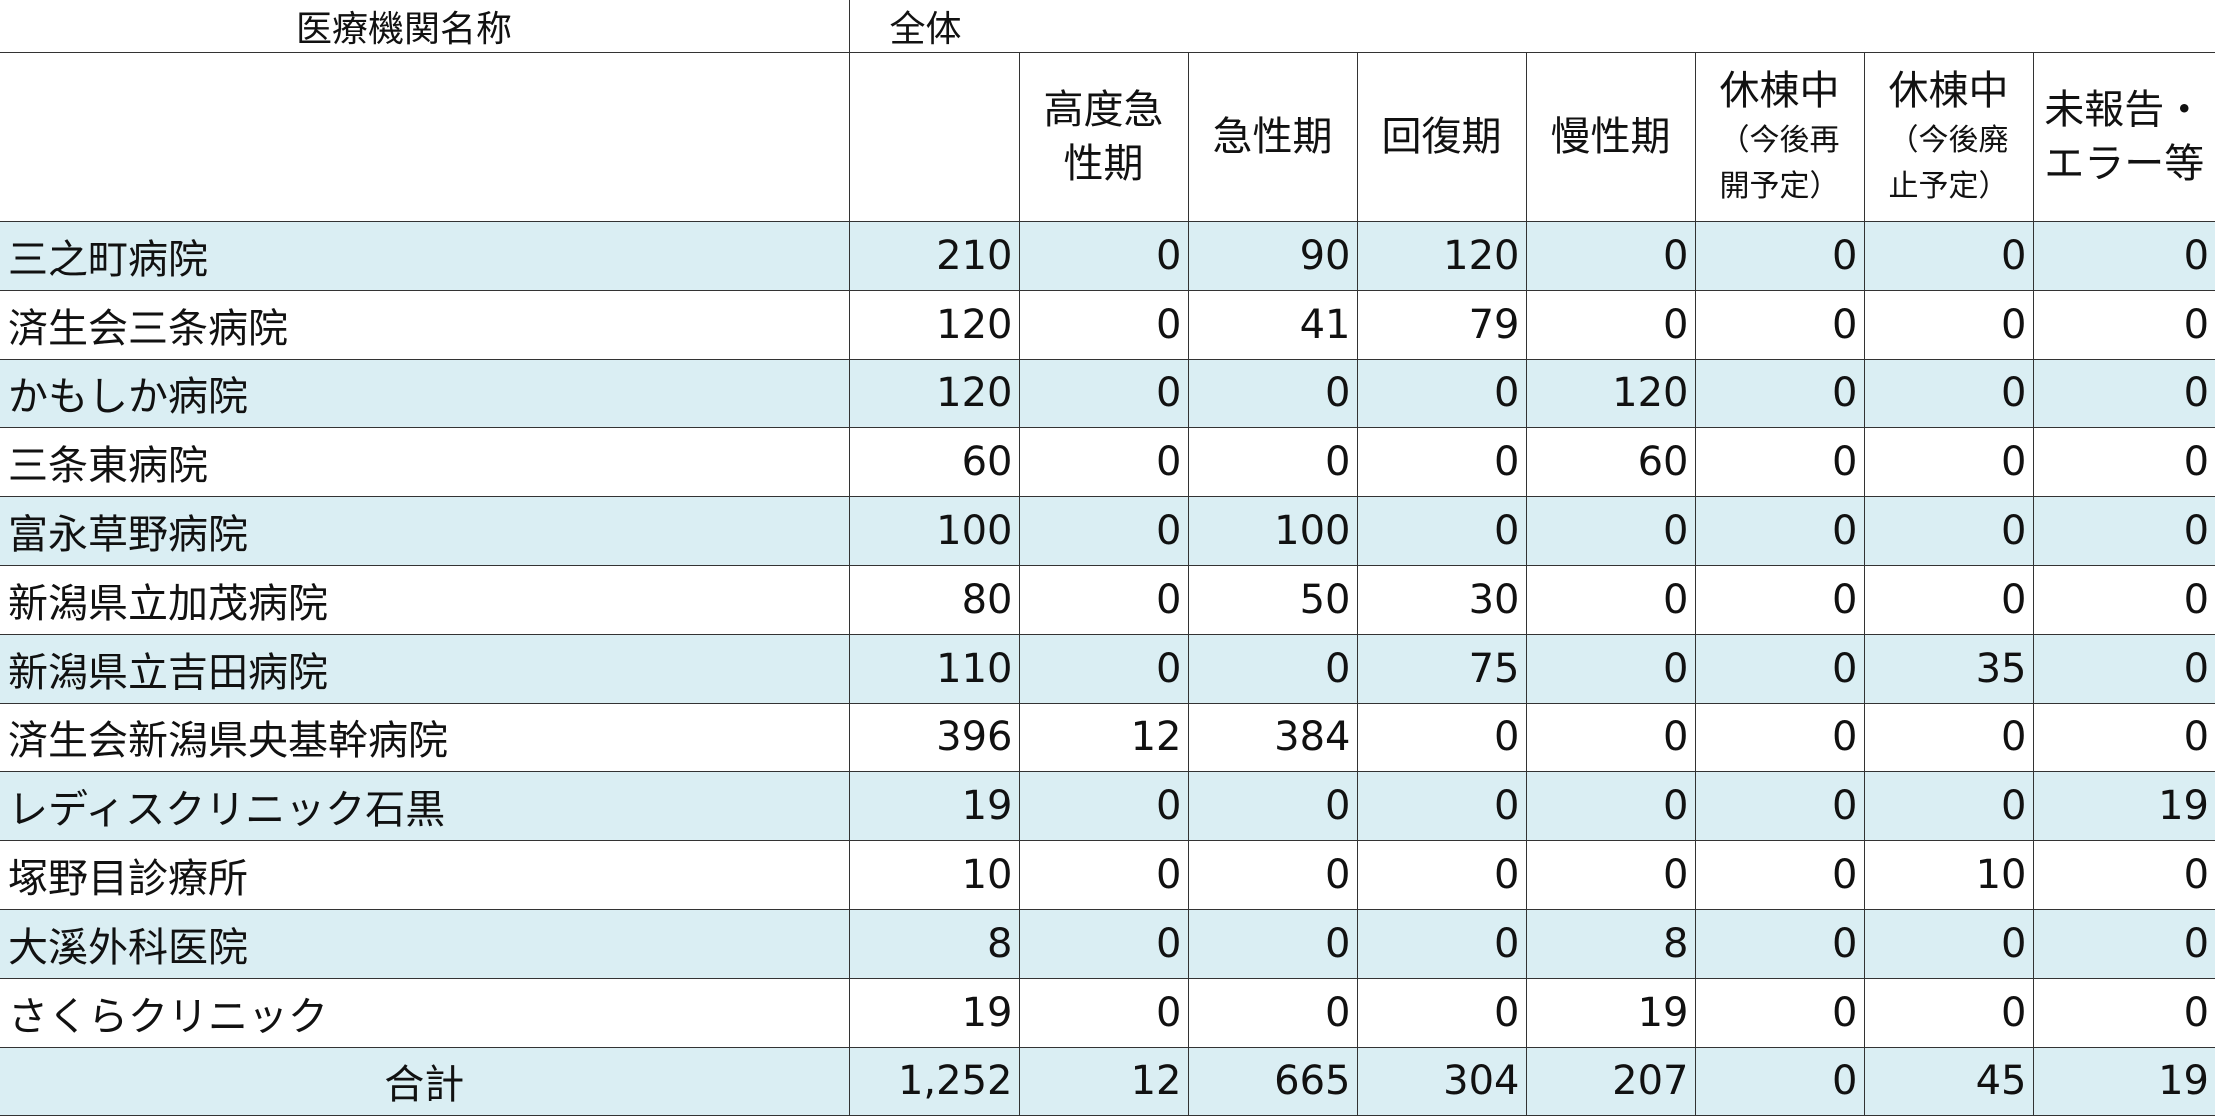  Describe the element at coordinates (424, 668) in the screenshot. I see `facility-name-cell: 新潟県立吉田病院` at that location.